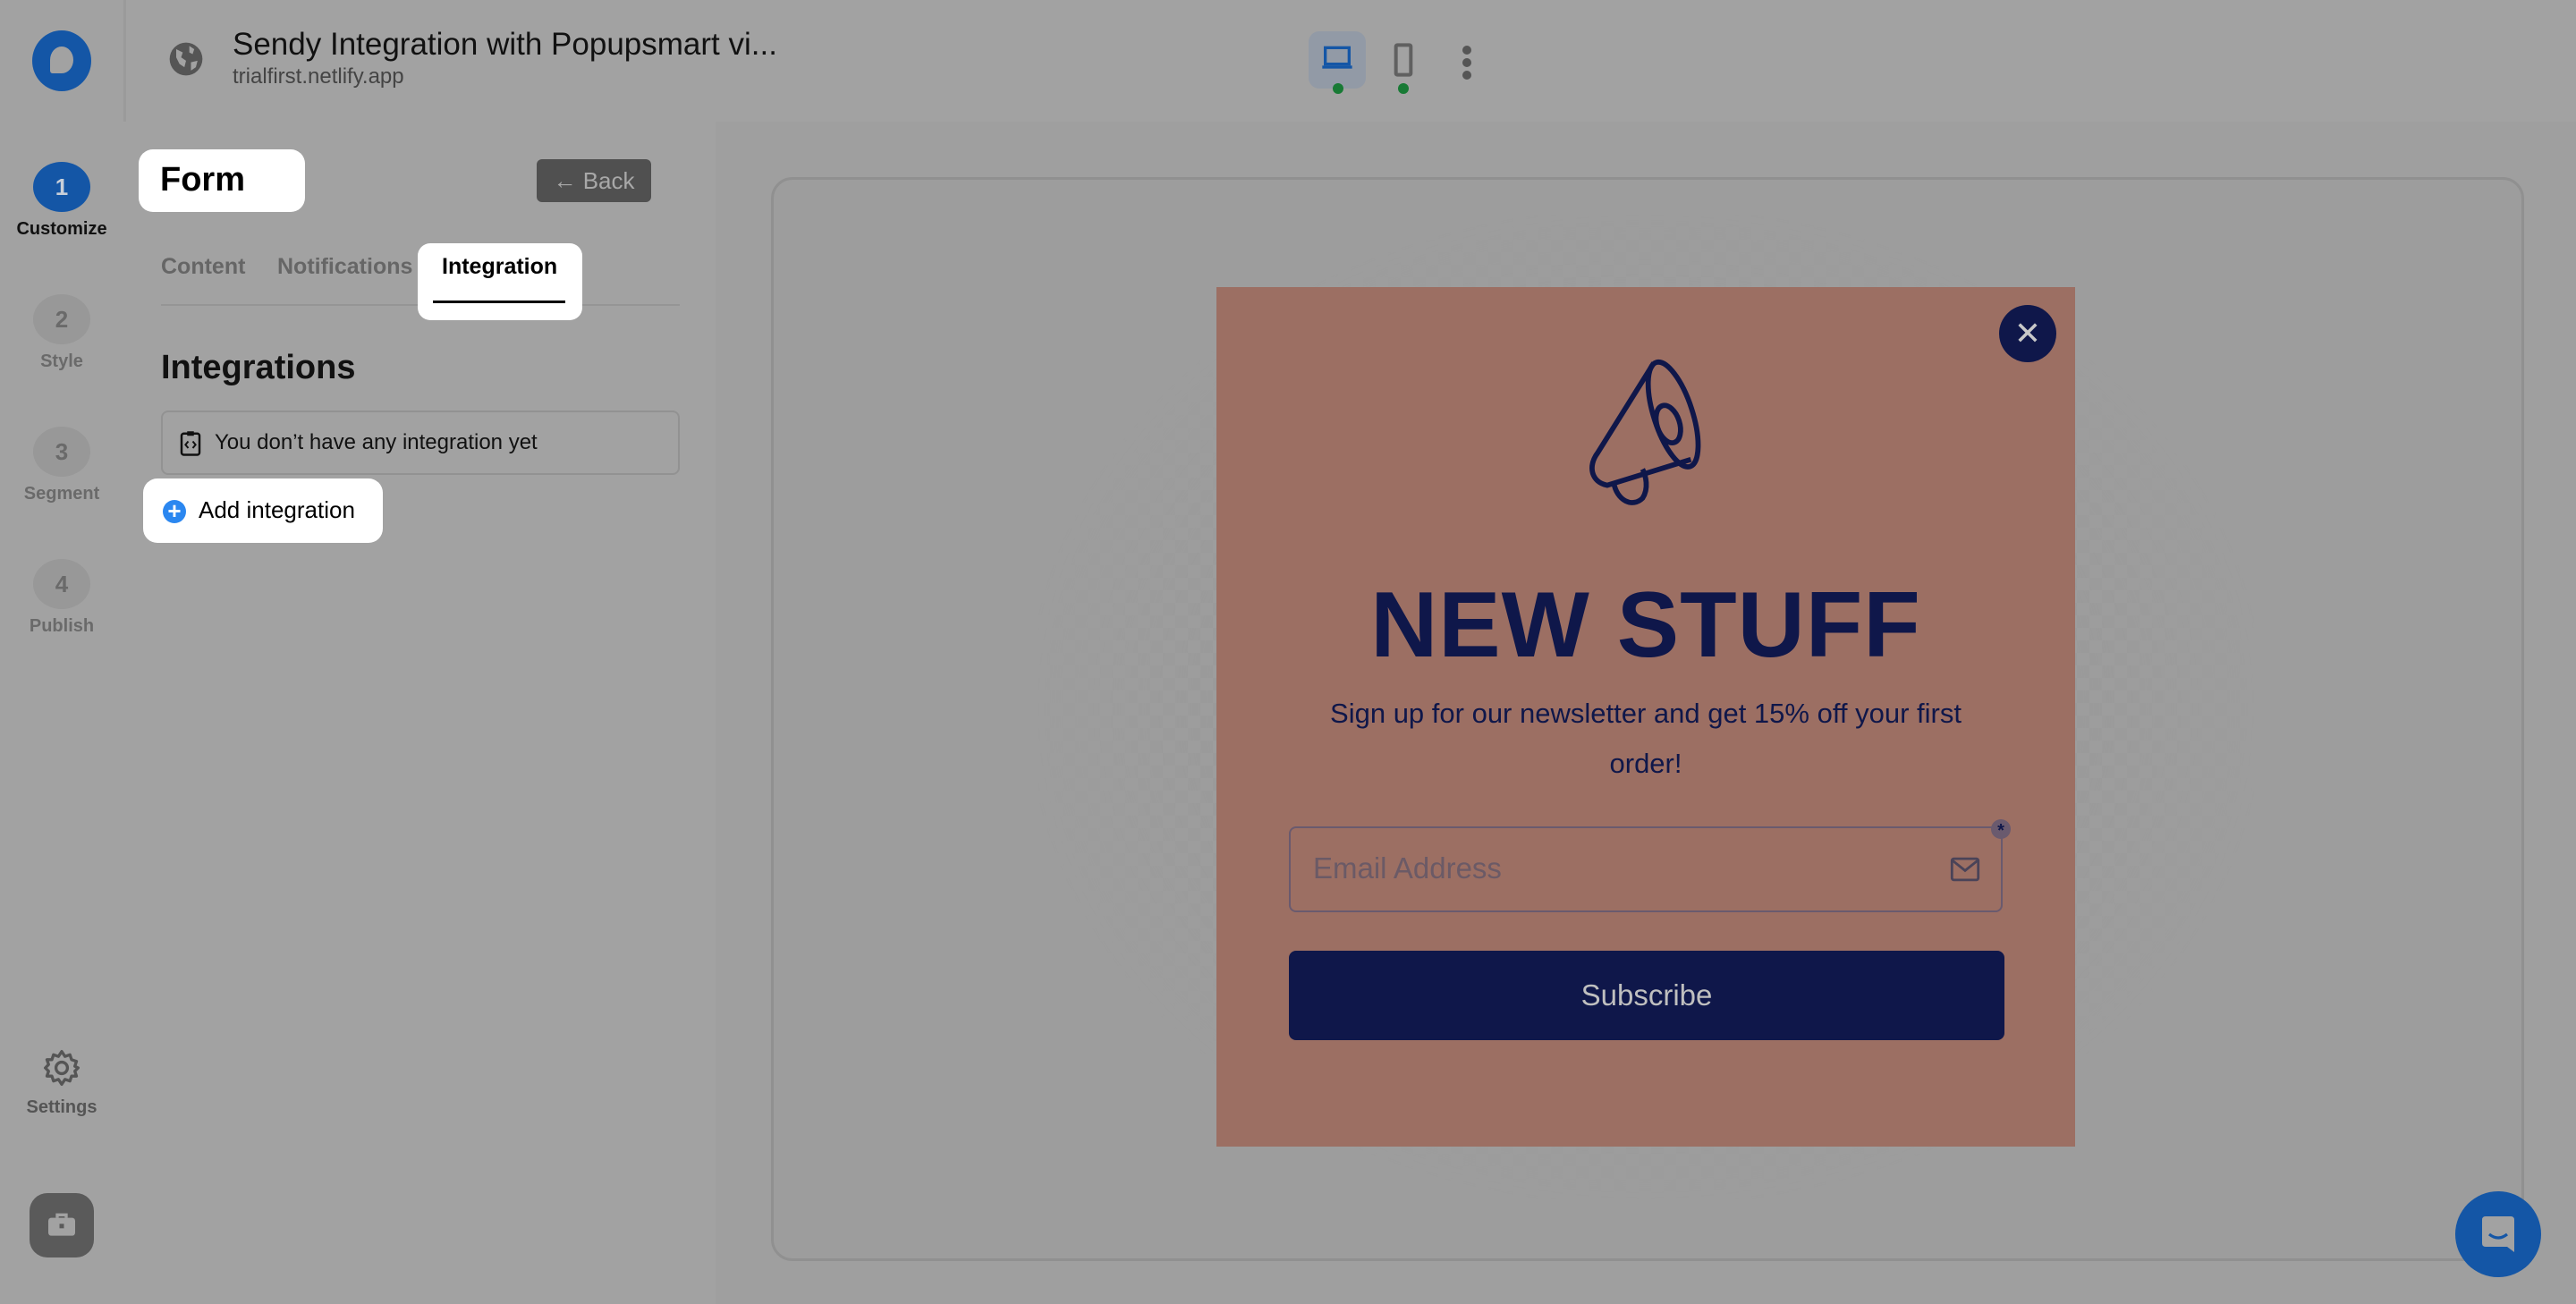  Describe the element at coordinates (202, 180) in the screenshot. I see `panel-title-text: Form` at that location.